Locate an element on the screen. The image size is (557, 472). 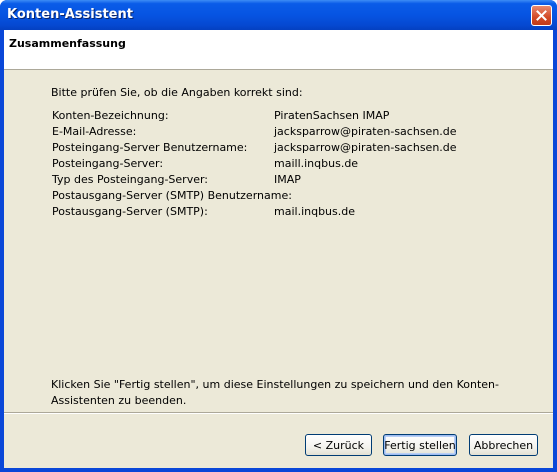
close-button is located at coordinates (541, 15).